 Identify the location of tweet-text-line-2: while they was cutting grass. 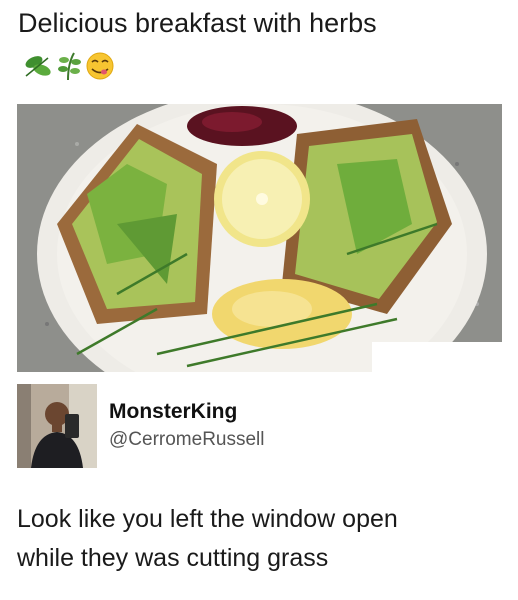
(173, 558).